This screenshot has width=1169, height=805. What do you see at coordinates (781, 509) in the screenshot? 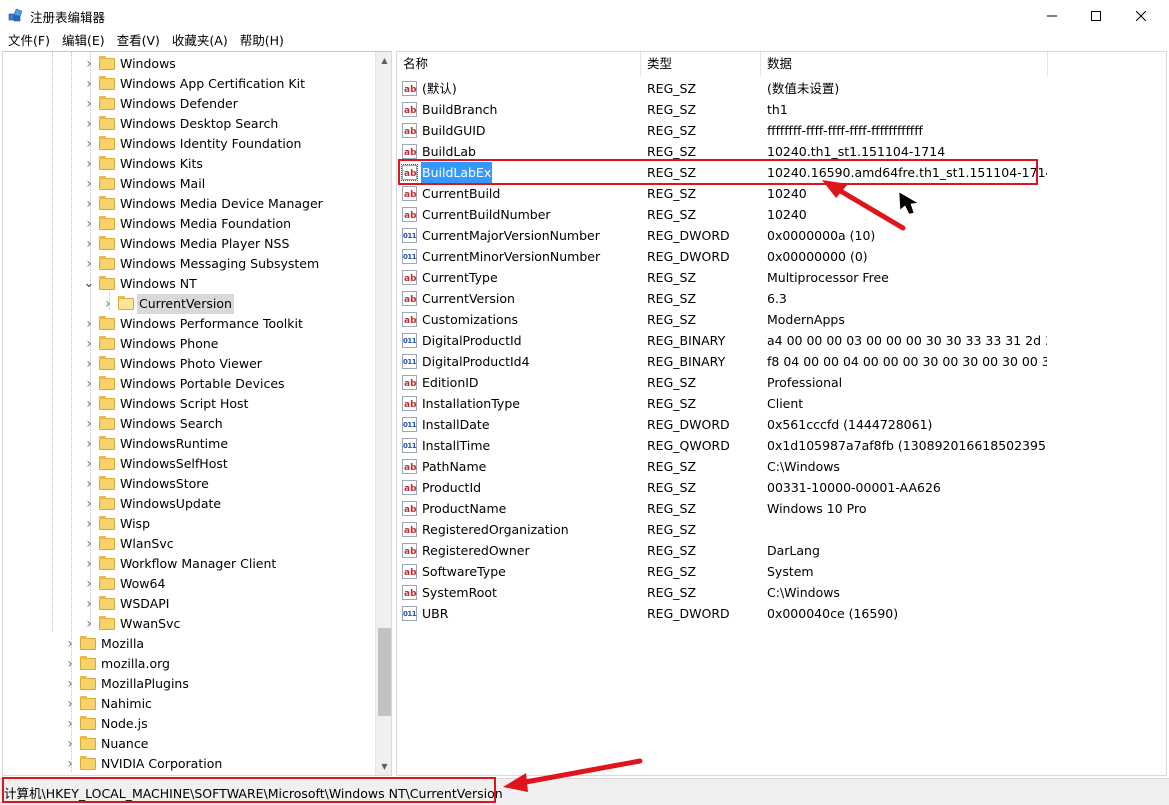
I see `value-row: ProductName REG_SZ Windows 10 Pro` at bounding box center [781, 509].